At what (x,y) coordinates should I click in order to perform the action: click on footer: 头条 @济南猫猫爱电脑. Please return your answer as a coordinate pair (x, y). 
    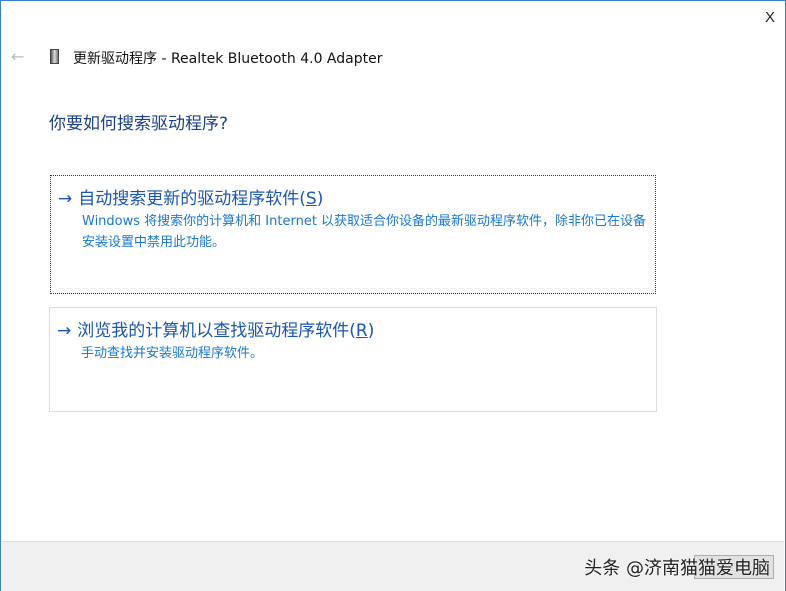
    Looking at the image, I should click on (393, 566).